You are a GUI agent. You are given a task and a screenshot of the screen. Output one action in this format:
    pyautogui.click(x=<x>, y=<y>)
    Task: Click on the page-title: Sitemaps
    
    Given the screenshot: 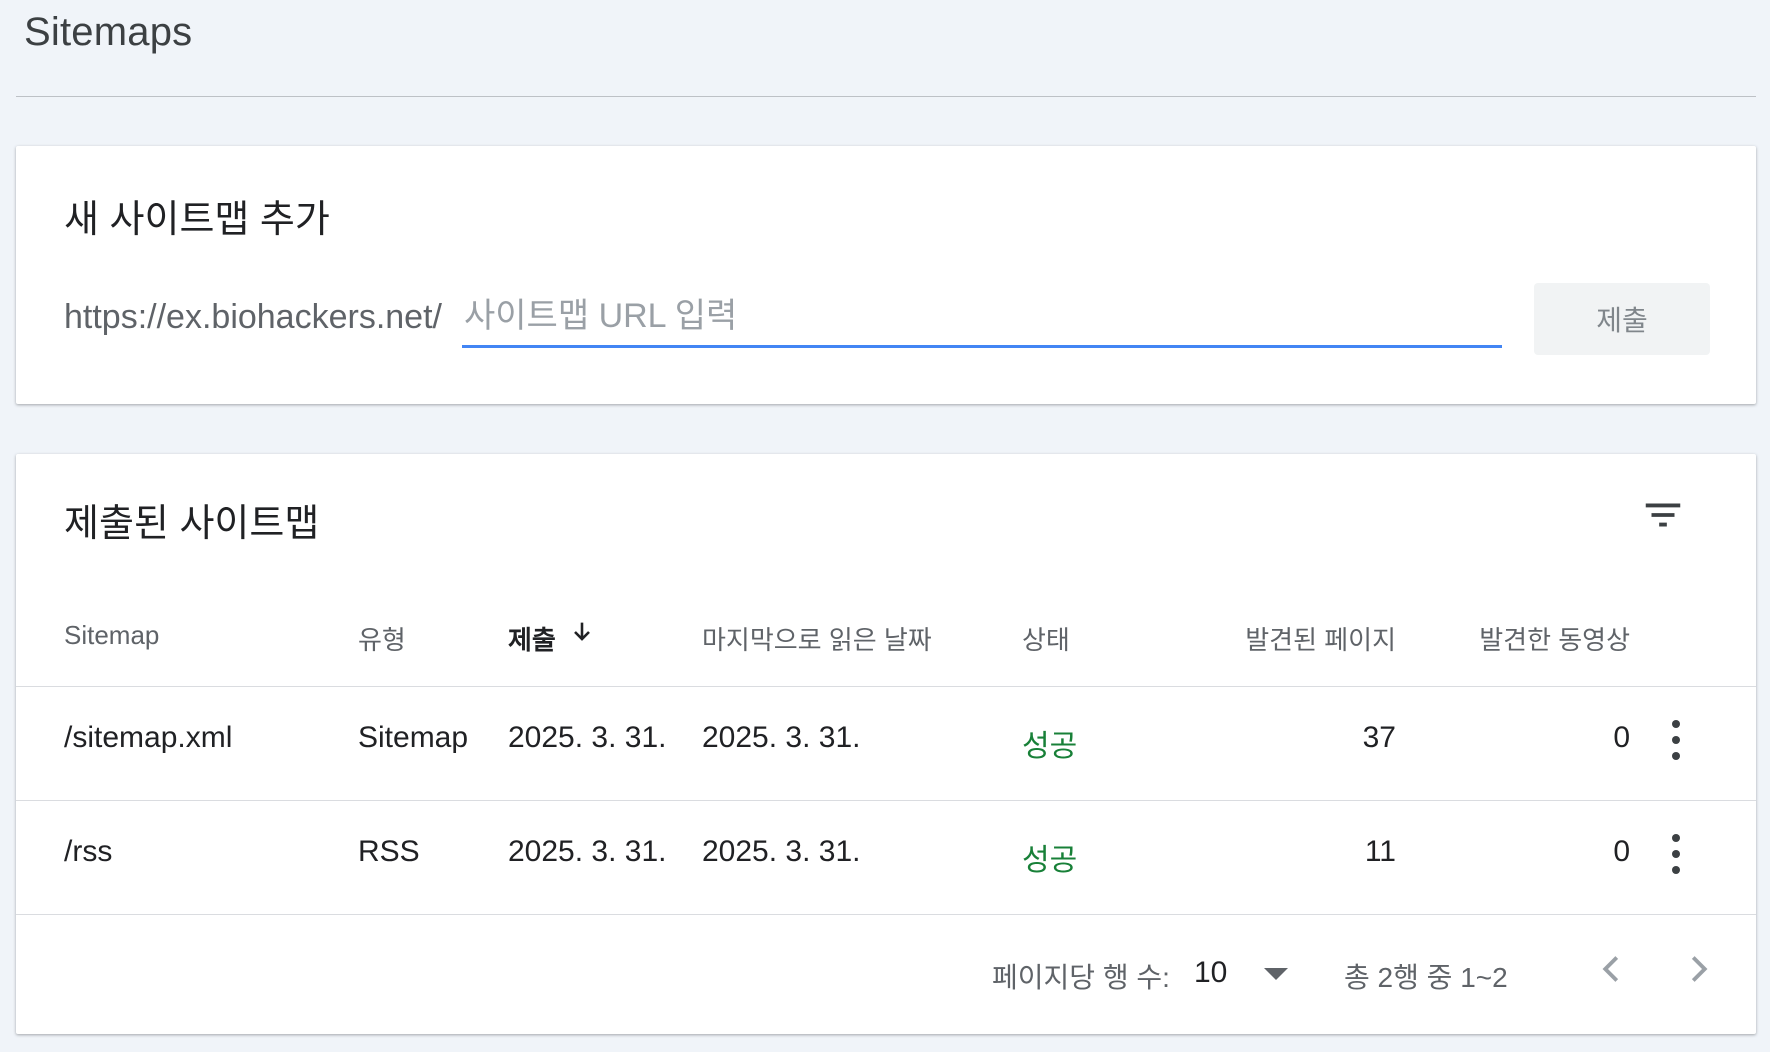 What is the action you would take?
    pyautogui.click(x=108, y=32)
    